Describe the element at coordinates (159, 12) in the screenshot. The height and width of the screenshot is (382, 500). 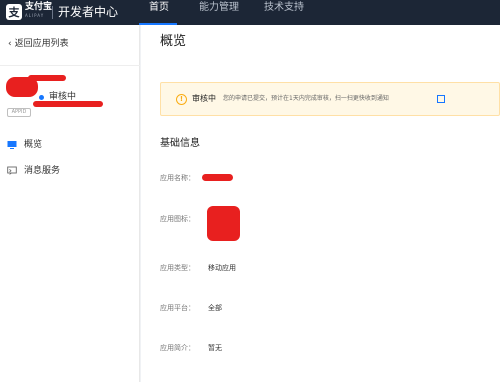
I see `nav-home: 首页` at that location.